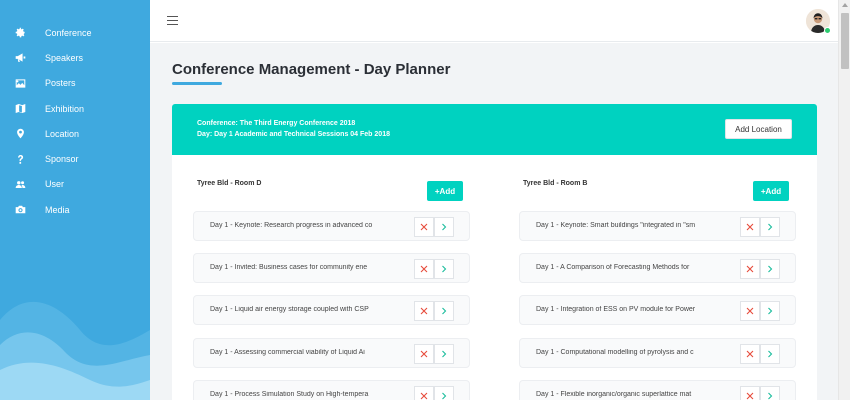 The image size is (850, 400). Describe the element at coordinates (20, 83) in the screenshot. I see `image-icon` at that location.